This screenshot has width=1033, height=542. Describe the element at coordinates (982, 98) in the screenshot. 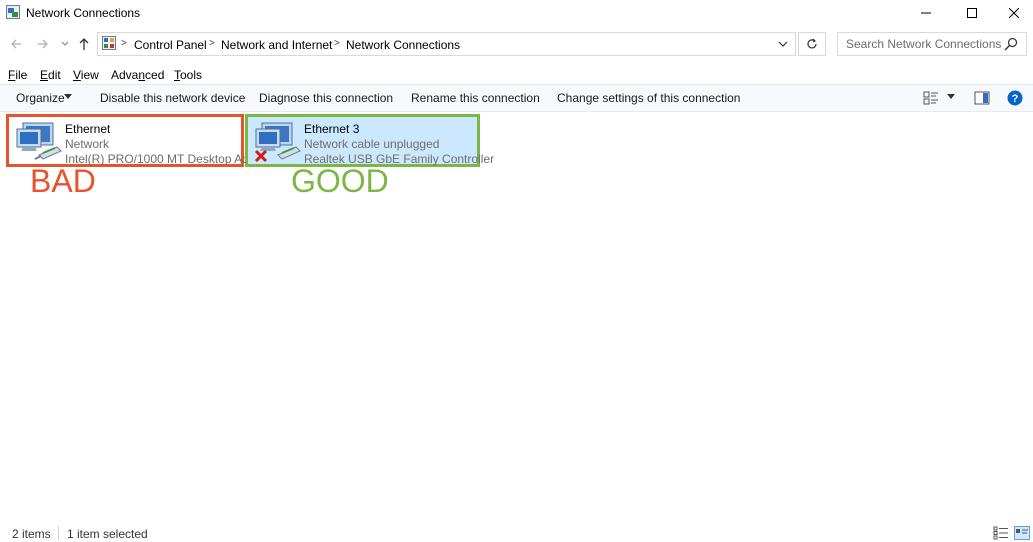

I see `preview-pane-icon` at that location.